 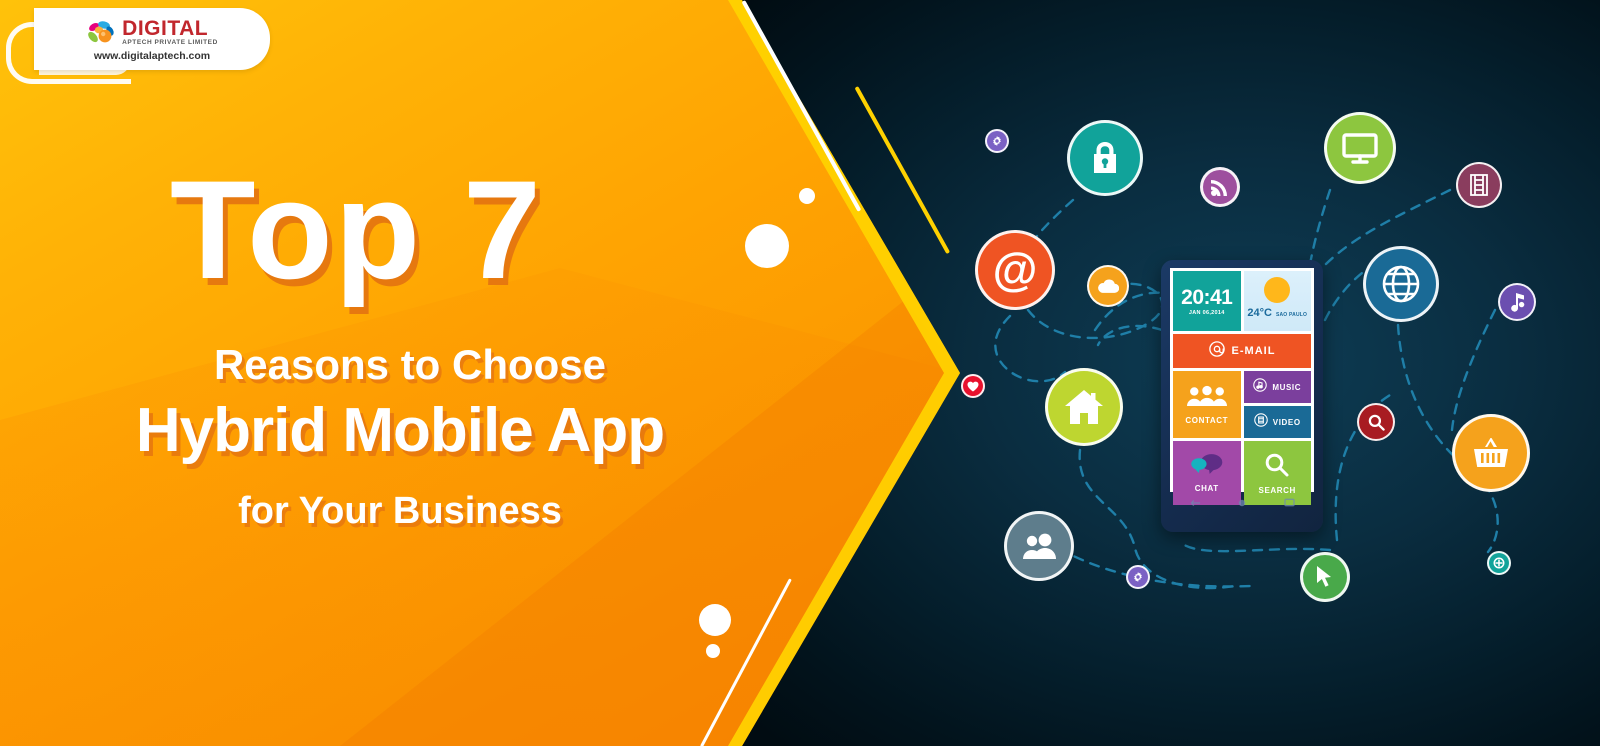 What do you see at coordinates (1325, 577) in the screenshot?
I see `cursor-icon` at bounding box center [1325, 577].